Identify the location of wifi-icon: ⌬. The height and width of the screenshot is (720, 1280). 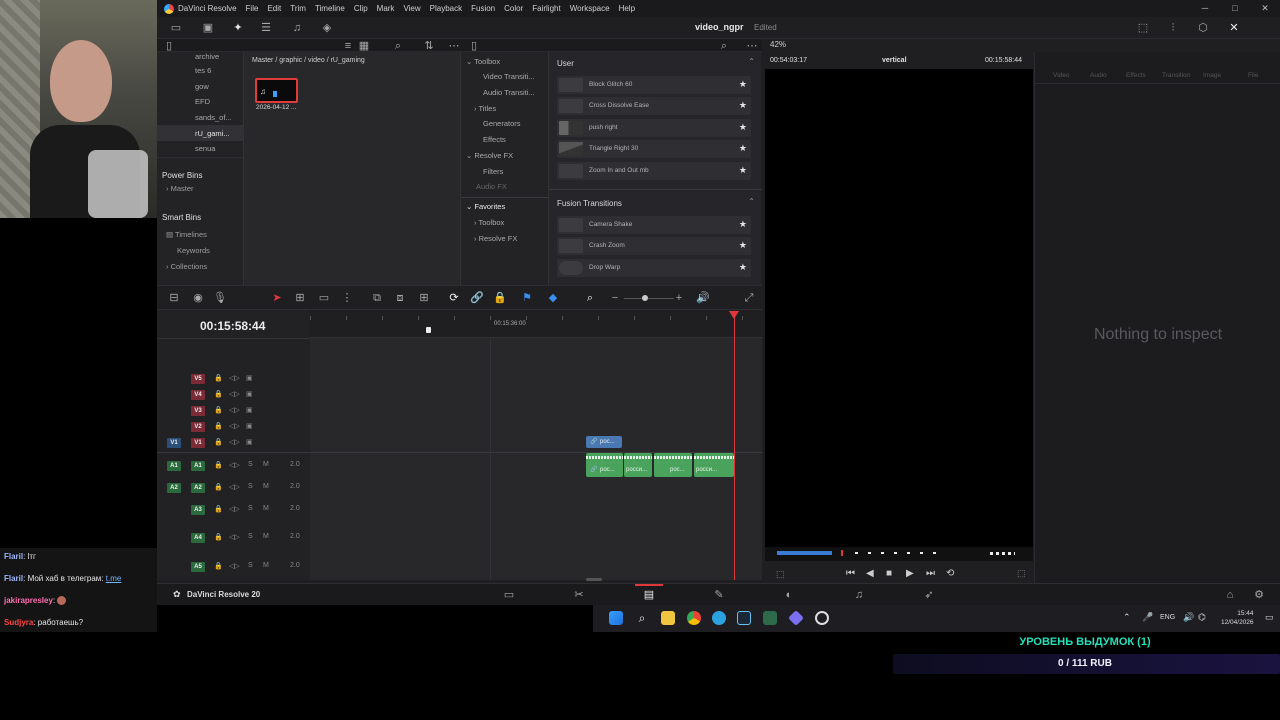
(1202, 617).